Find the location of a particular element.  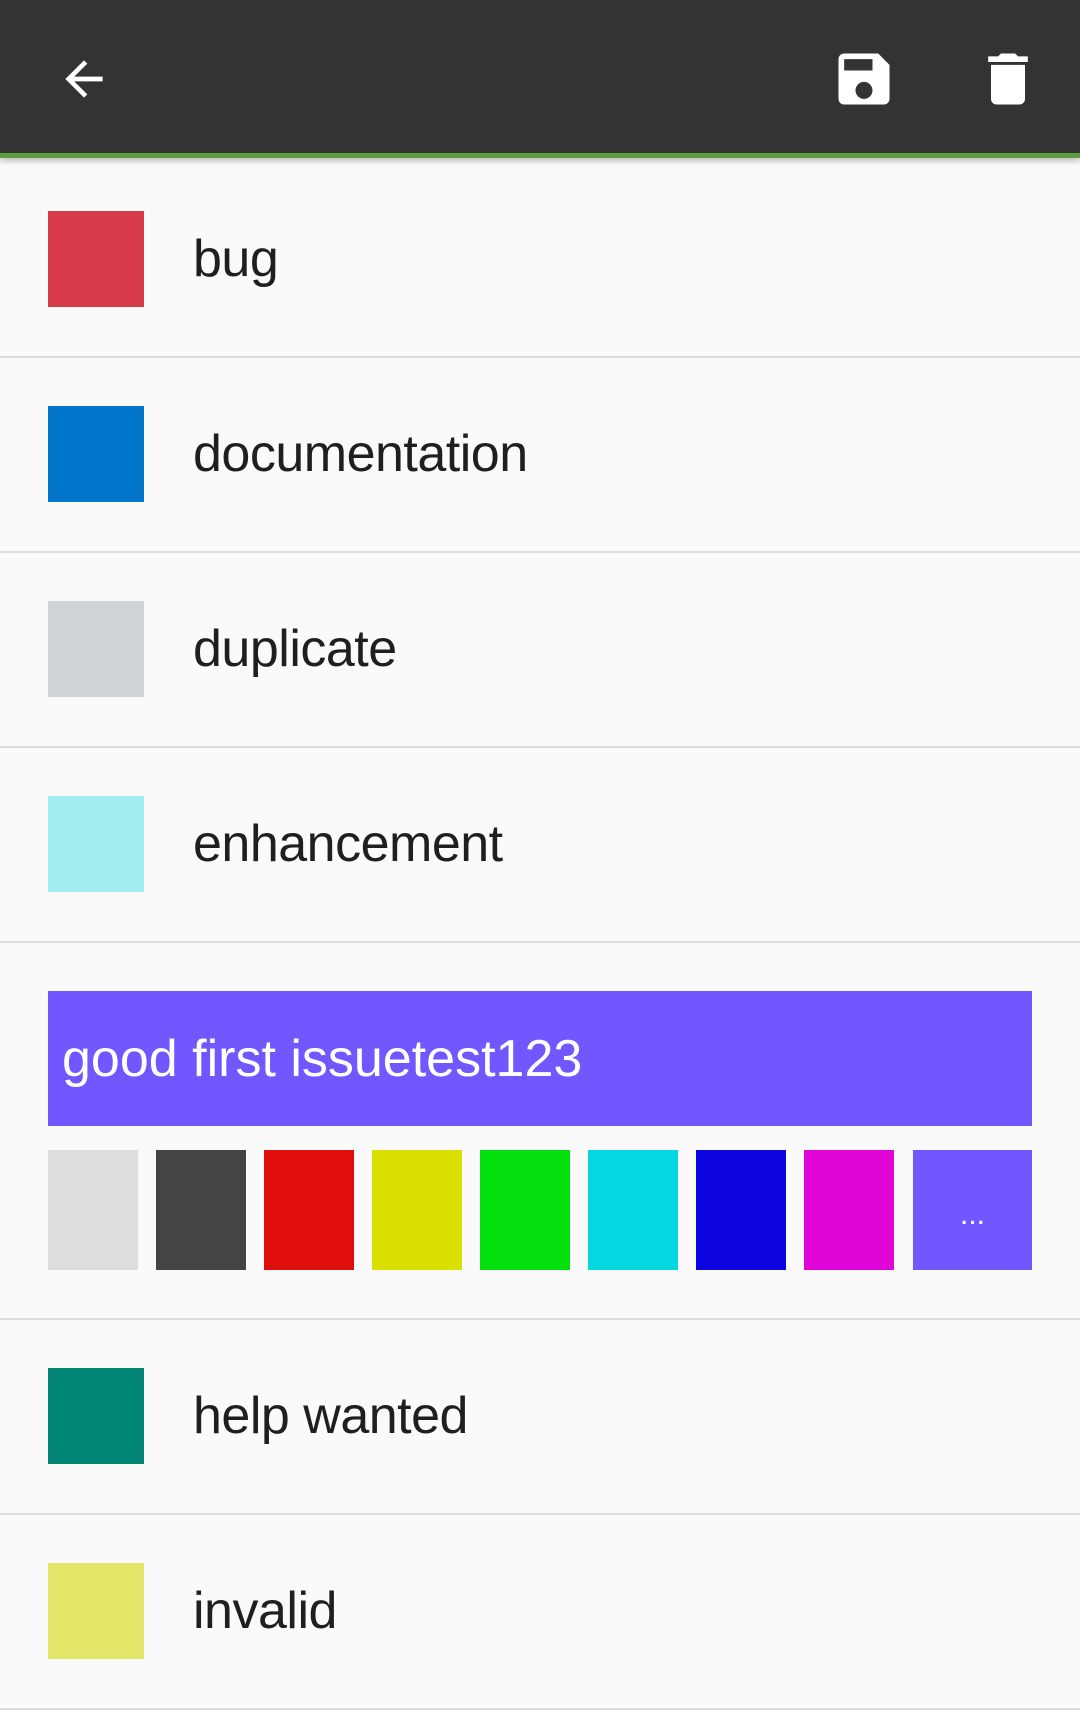

label-name: duplicate is located at coordinates (295, 649).